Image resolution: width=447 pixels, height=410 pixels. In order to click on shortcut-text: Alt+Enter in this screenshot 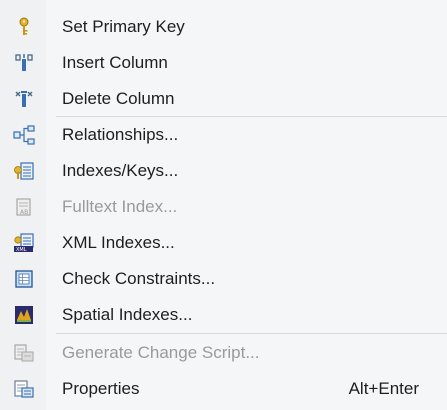, I will do `click(383, 388)`.